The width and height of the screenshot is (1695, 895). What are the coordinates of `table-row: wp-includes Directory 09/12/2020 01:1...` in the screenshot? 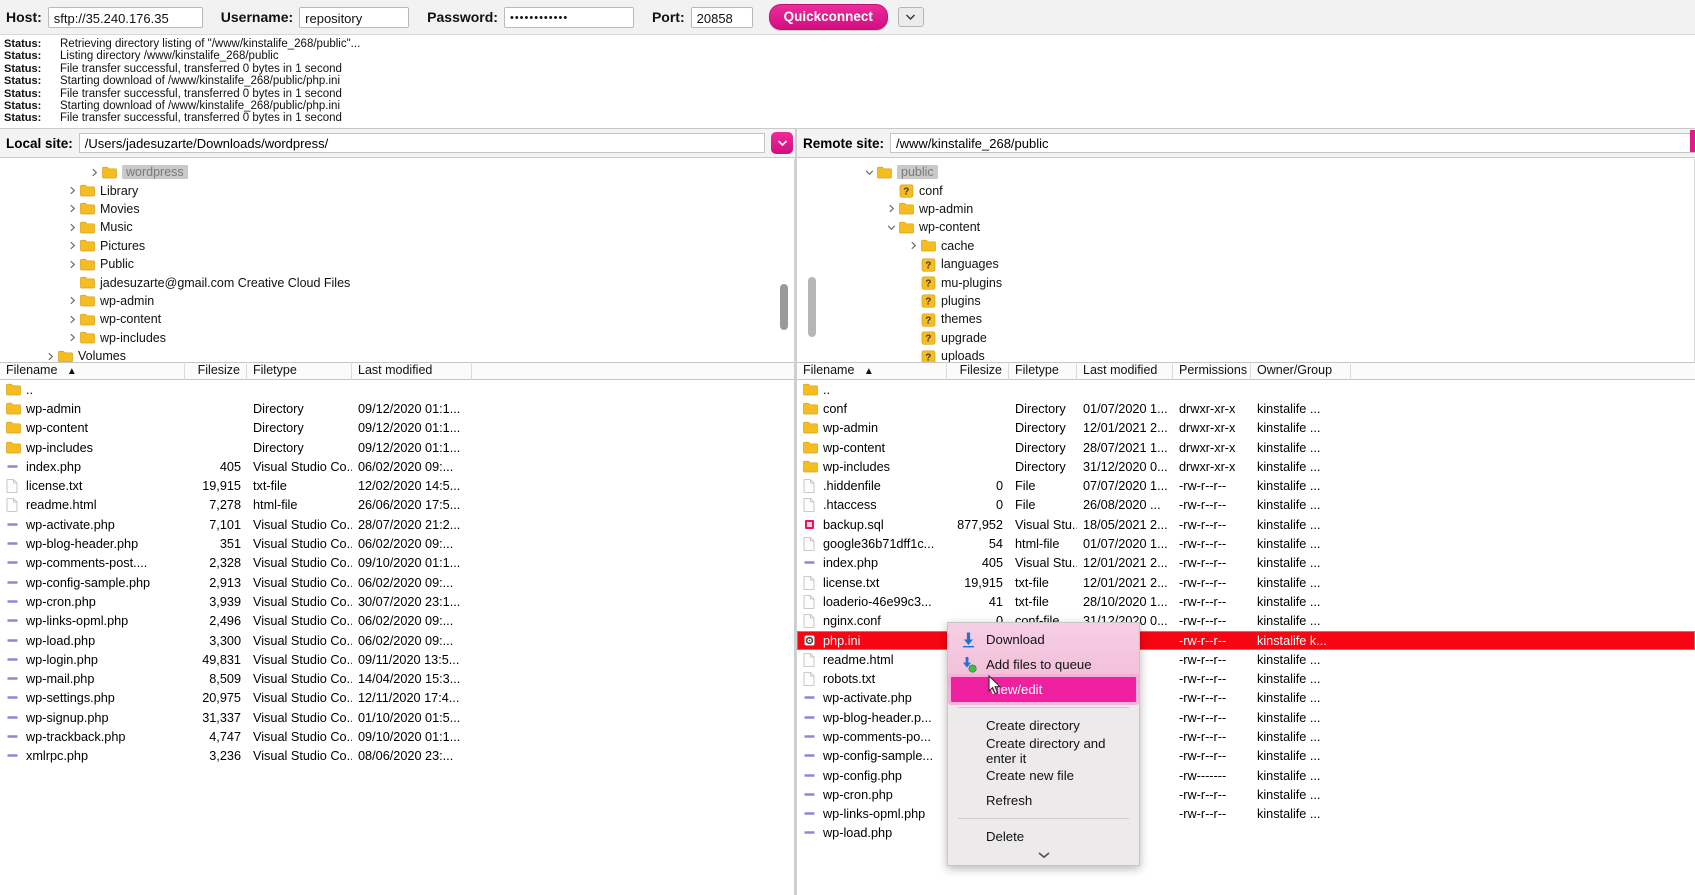 It's located at (397, 447).